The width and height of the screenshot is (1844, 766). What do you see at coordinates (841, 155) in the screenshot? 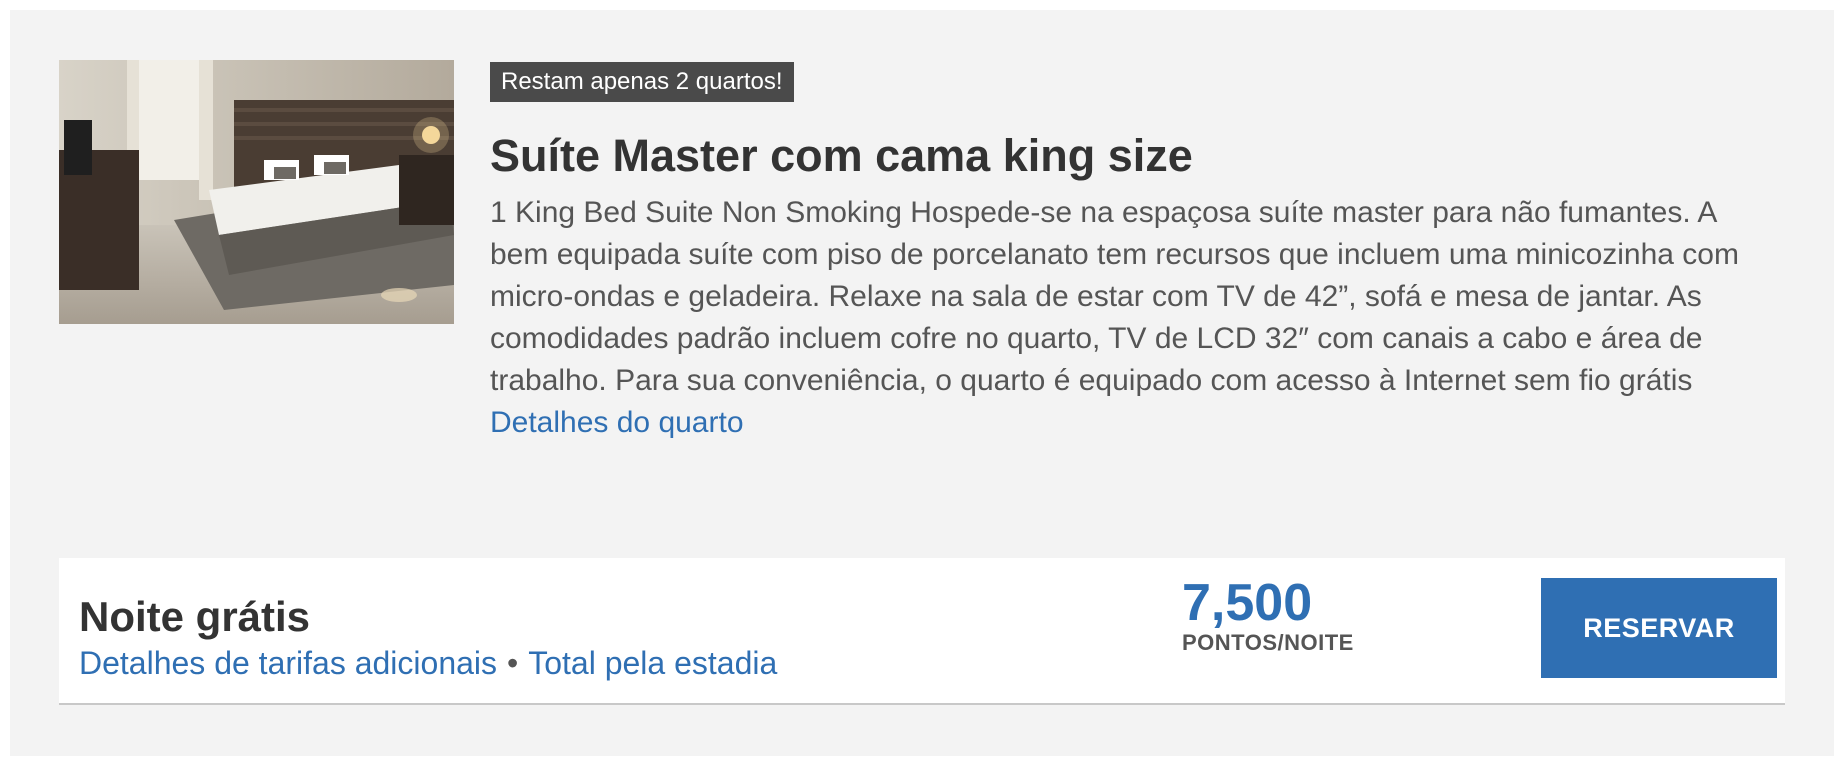
I see `room-title: Suíte Master com cama king size` at bounding box center [841, 155].